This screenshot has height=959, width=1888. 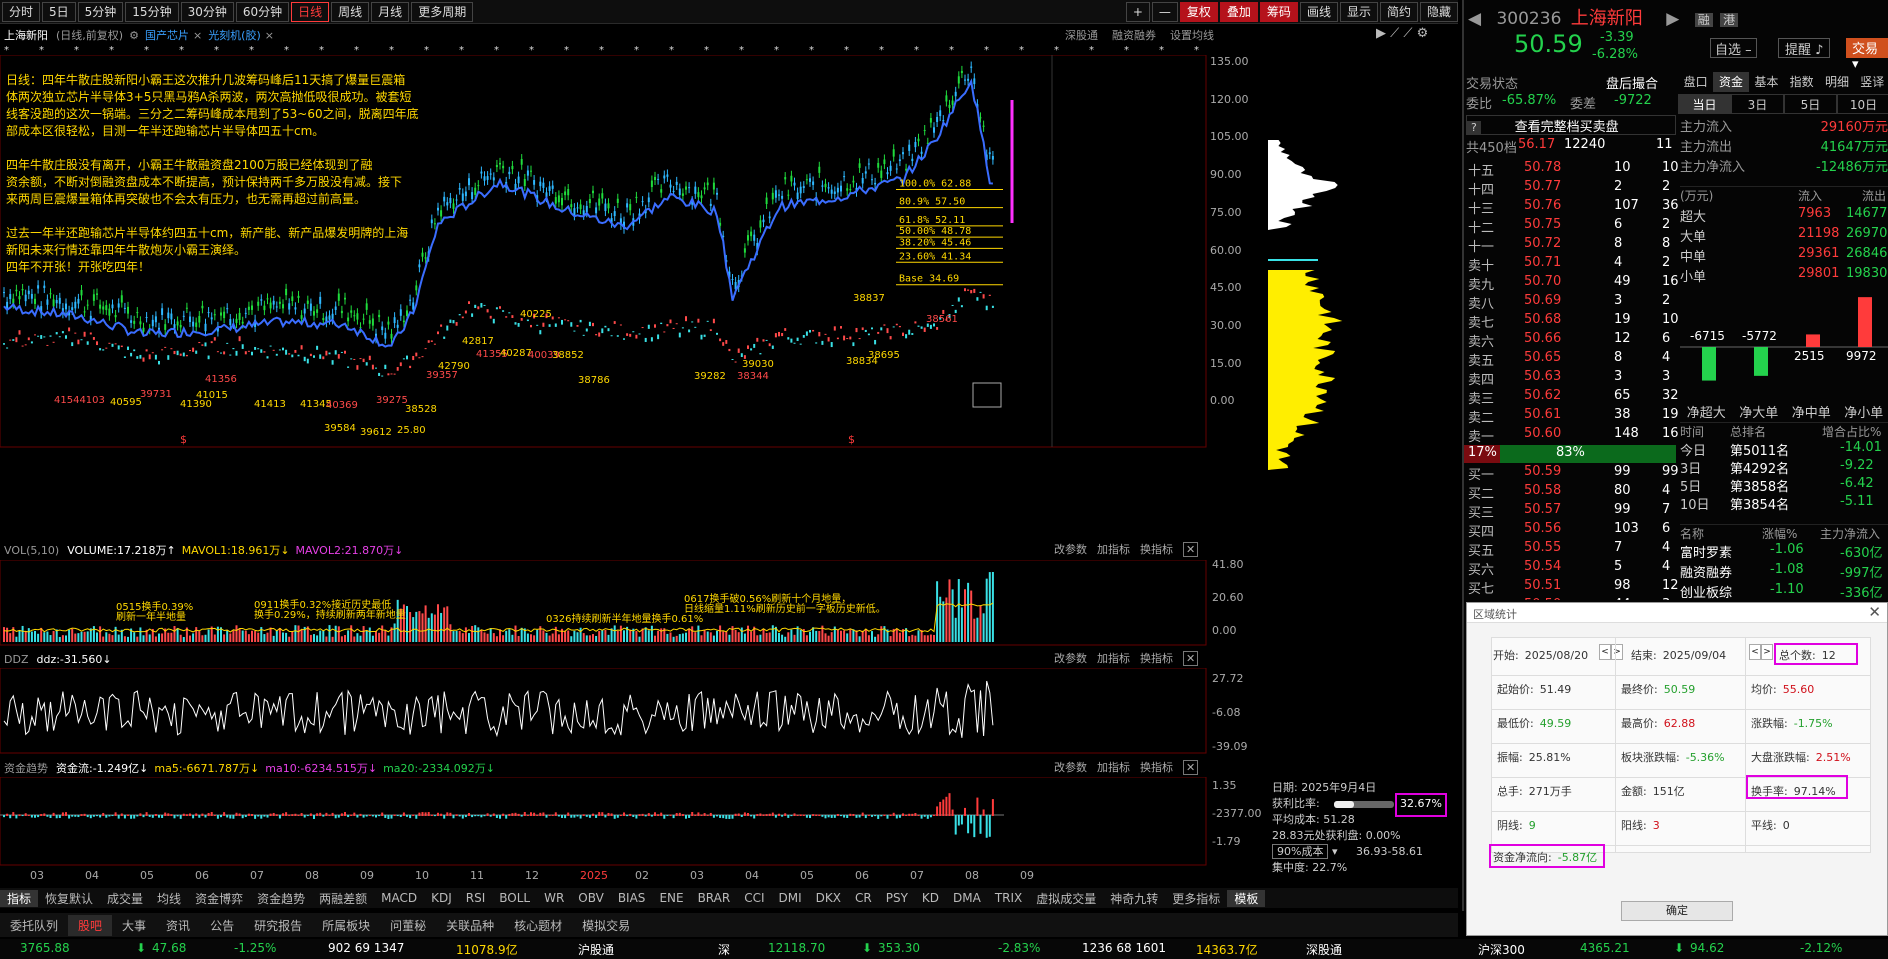 What do you see at coordinates (19, 898) in the screenshot?
I see `indicator-tab-0: 指标` at bounding box center [19, 898].